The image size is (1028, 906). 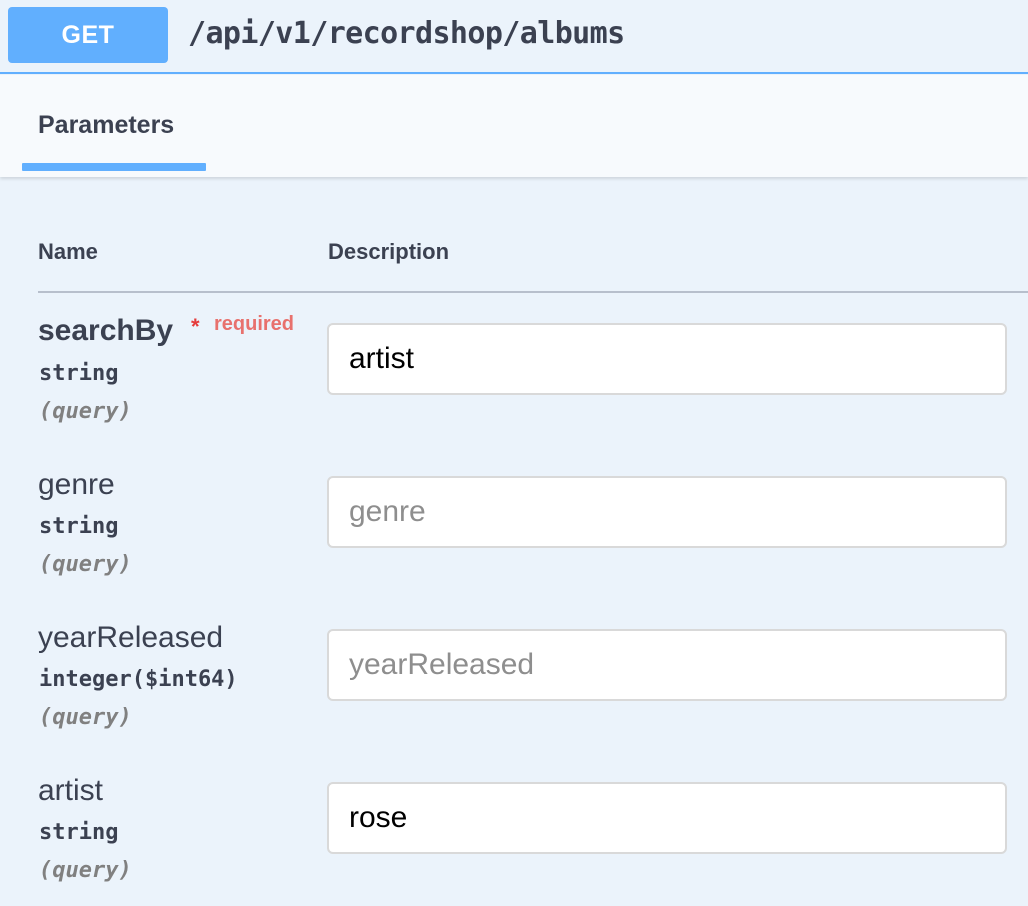 What do you see at coordinates (667, 665) in the screenshot?
I see `yearReleased-input` at bounding box center [667, 665].